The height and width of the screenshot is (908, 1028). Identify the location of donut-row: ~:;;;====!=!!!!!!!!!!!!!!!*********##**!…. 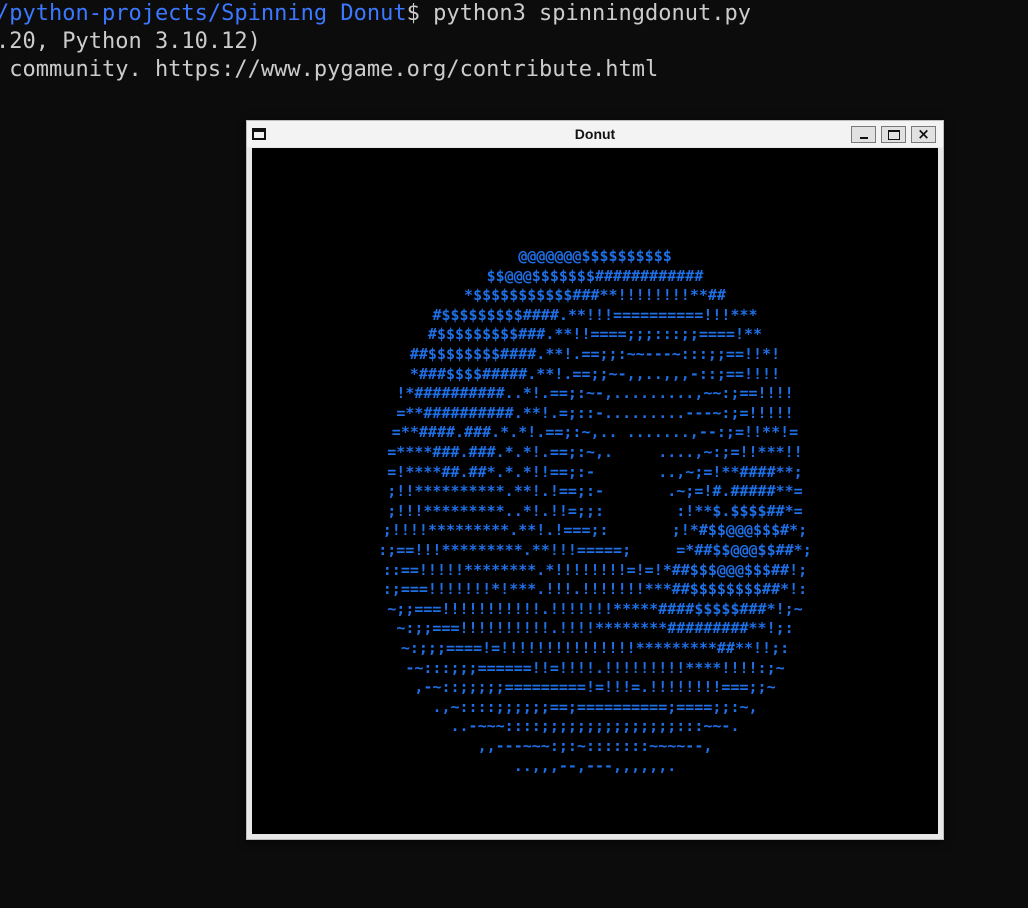
(595, 648).